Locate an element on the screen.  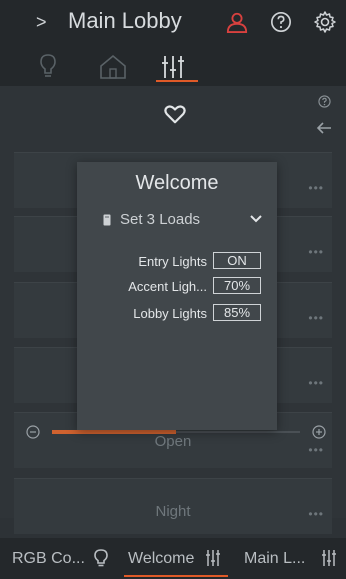
bottom-tab-welcome: Welcome is located at coordinates (177, 558).